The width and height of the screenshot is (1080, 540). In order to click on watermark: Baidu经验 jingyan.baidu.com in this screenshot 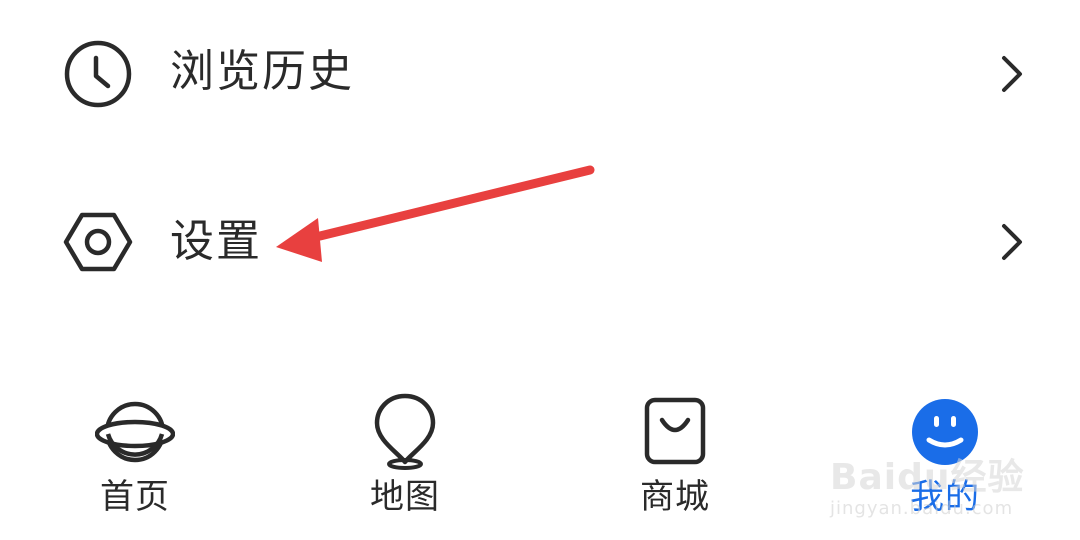, I will do `click(930, 485)`.